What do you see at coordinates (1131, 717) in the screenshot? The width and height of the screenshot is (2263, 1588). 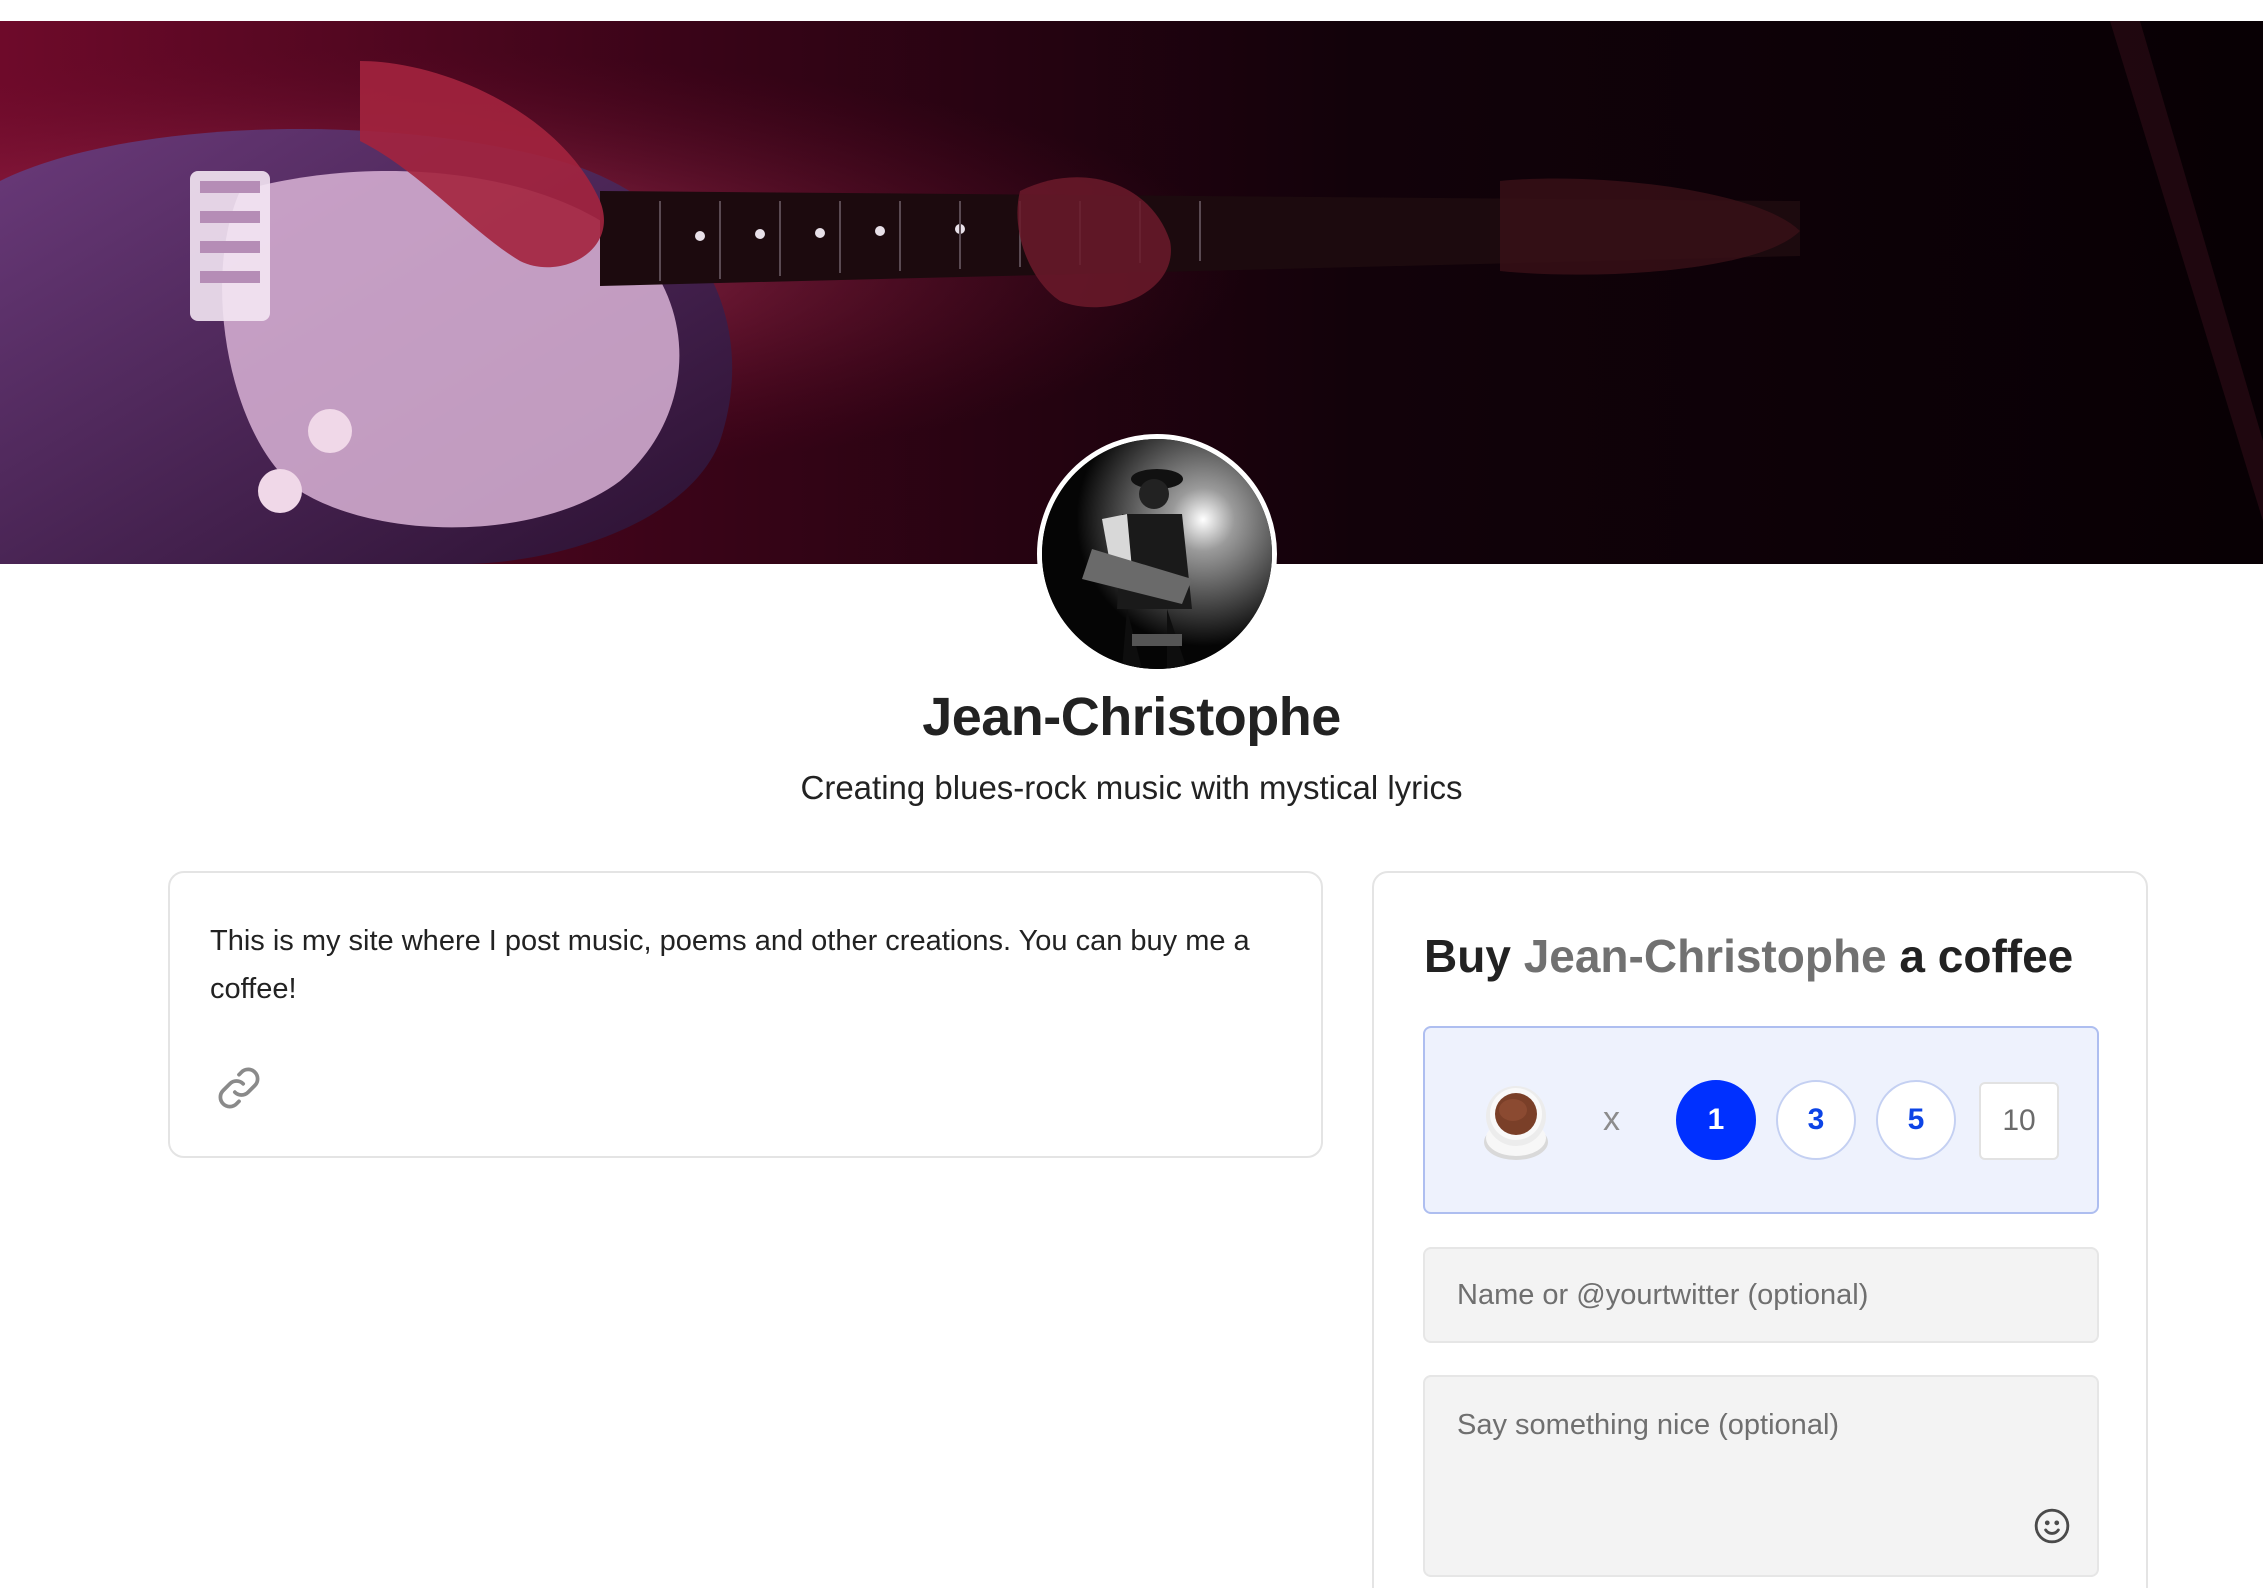 I see `creator-name: Jean-Christophe` at bounding box center [1131, 717].